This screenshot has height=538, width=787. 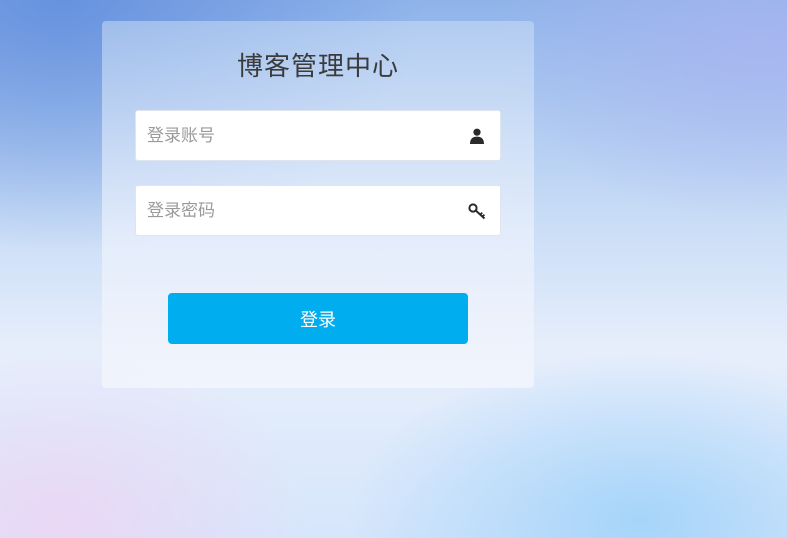 What do you see at coordinates (477, 211) in the screenshot?
I see `key-icon` at bounding box center [477, 211].